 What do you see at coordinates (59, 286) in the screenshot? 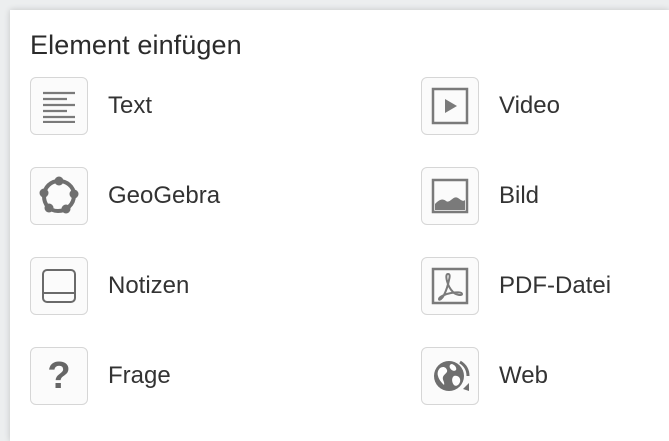
I see `notes-icon` at bounding box center [59, 286].